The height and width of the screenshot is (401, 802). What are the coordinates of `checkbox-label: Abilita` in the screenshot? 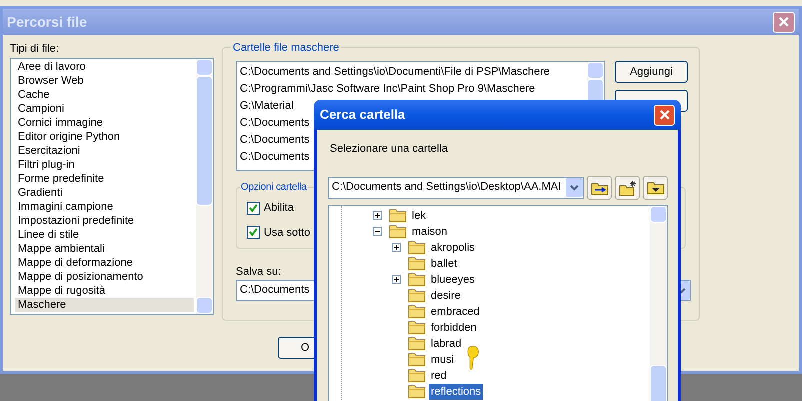 It's located at (279, 208).